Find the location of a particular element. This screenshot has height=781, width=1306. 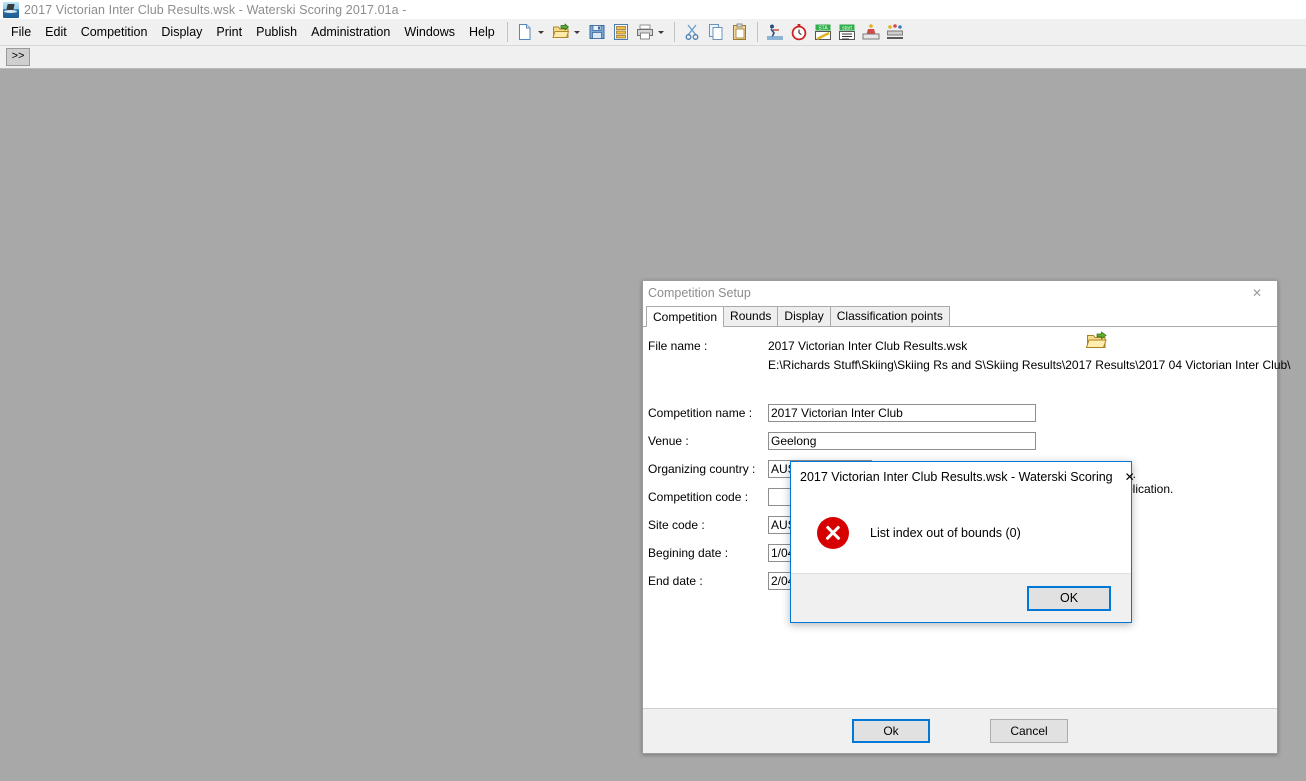

menu-item-edit: Edit is located at coordinates (56, 32).